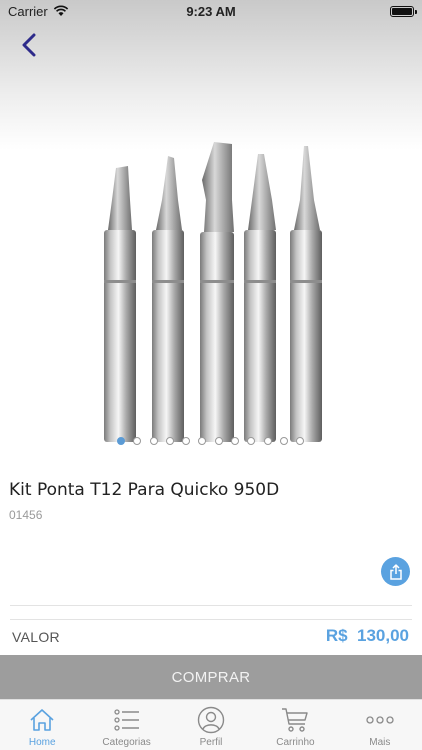  I want to click on tab-label: Mais, so click(380, 742).